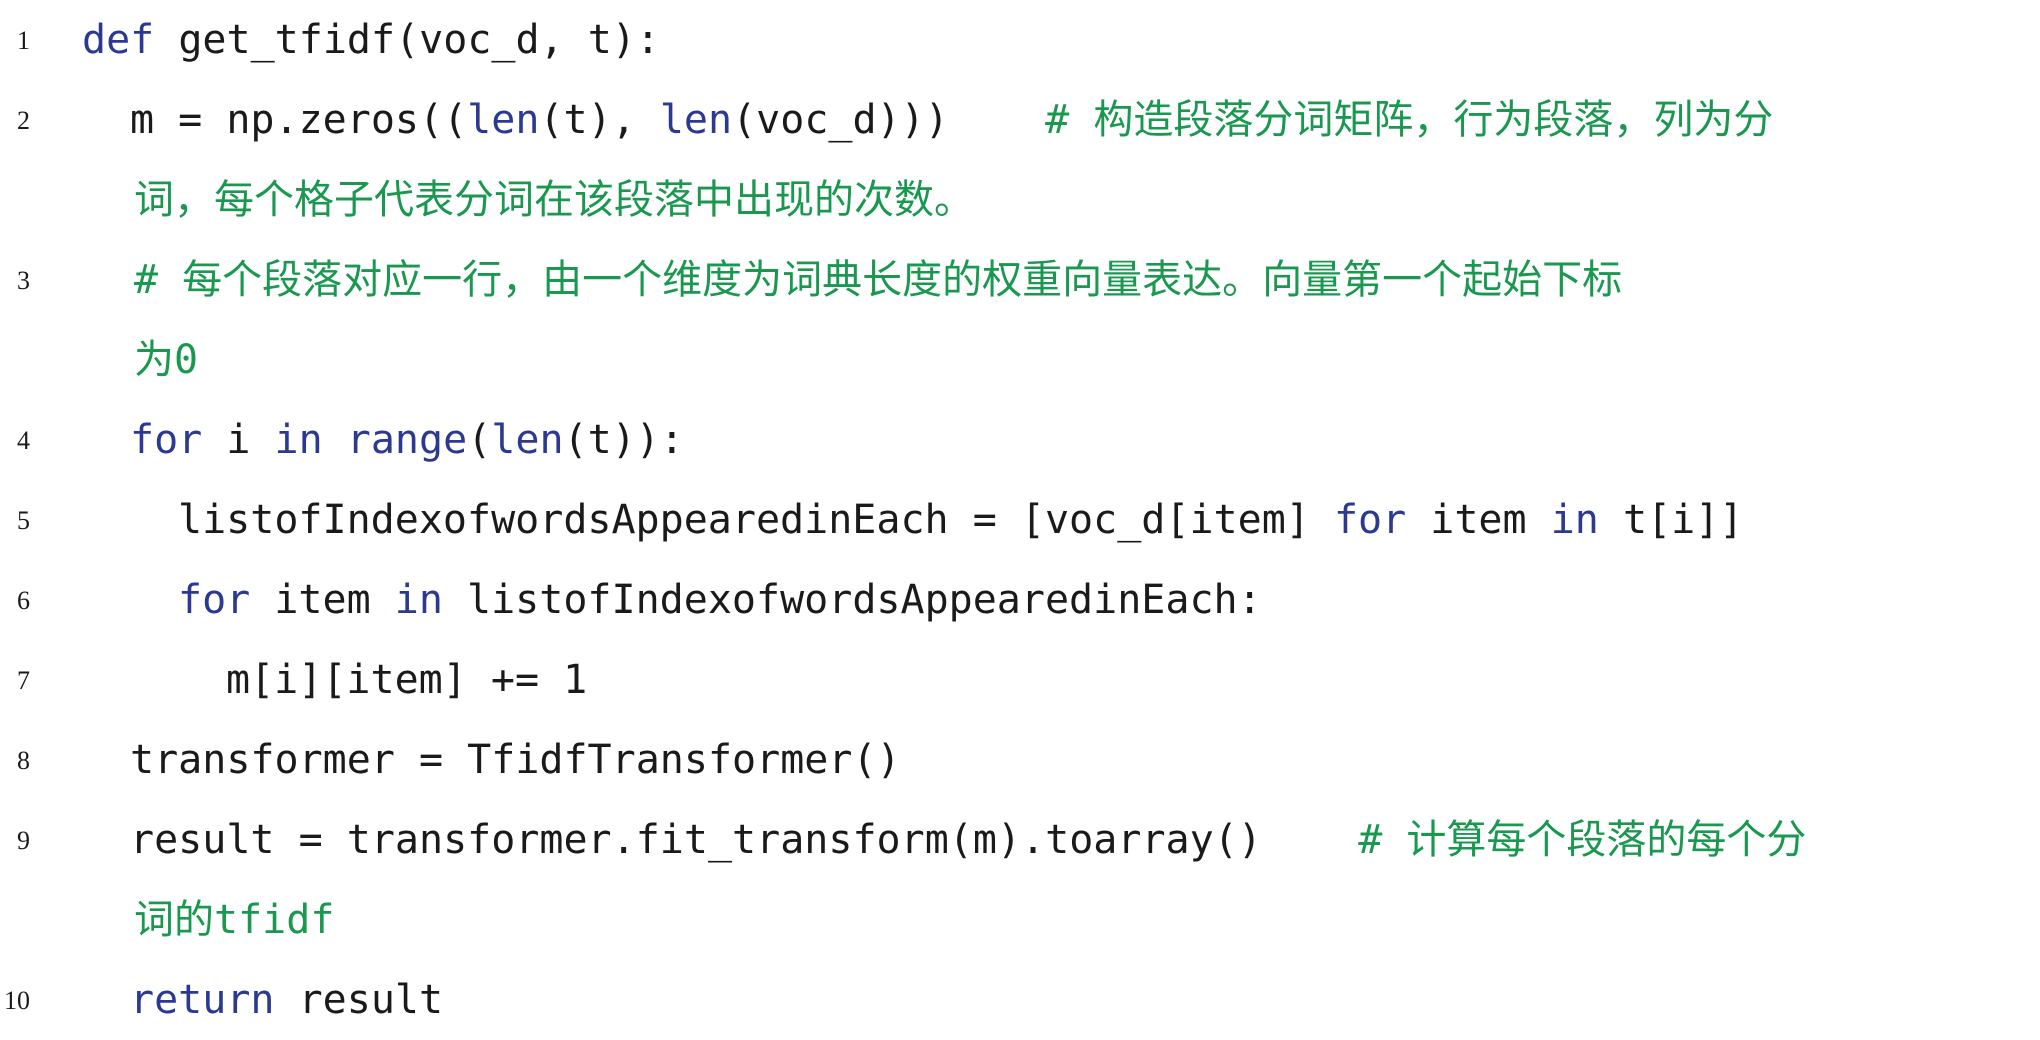  I want to click on code-token: (, so click(479, 440).